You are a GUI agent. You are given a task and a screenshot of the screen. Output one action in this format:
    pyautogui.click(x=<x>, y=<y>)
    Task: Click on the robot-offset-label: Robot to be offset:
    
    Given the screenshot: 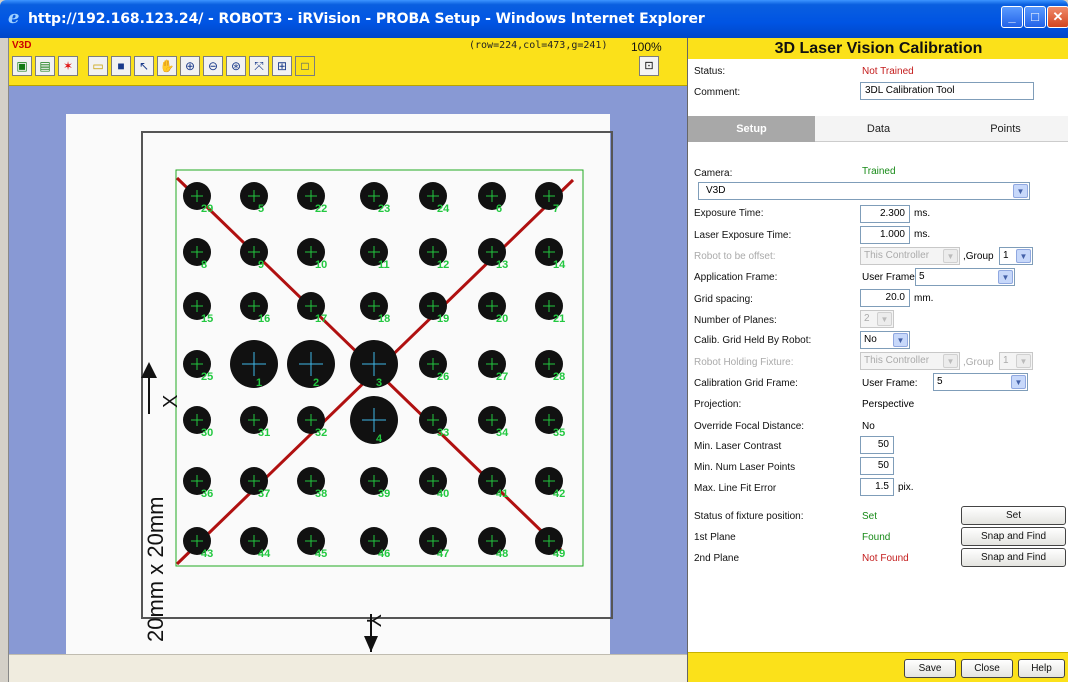 What is the action you would take?
    pyautogui.click(x=735, y=256)
    